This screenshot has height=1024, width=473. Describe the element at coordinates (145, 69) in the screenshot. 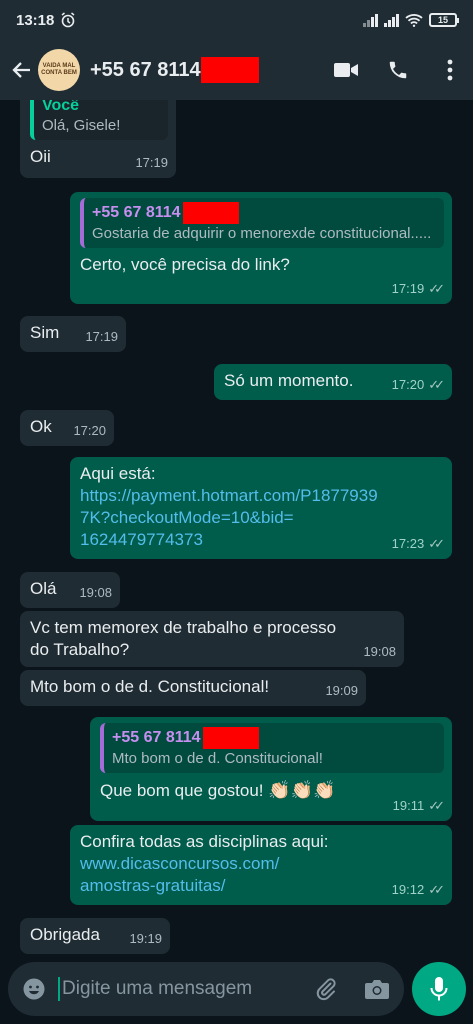

I see `contact-number: +55 67 8114` at that location.